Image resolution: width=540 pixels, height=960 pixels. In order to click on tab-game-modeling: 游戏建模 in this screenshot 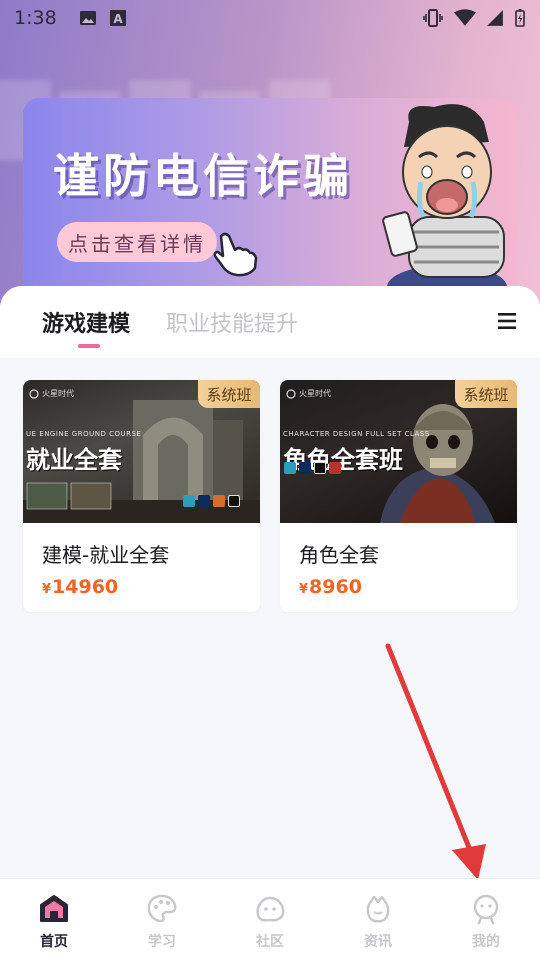, I will do `click(86, 327)`.